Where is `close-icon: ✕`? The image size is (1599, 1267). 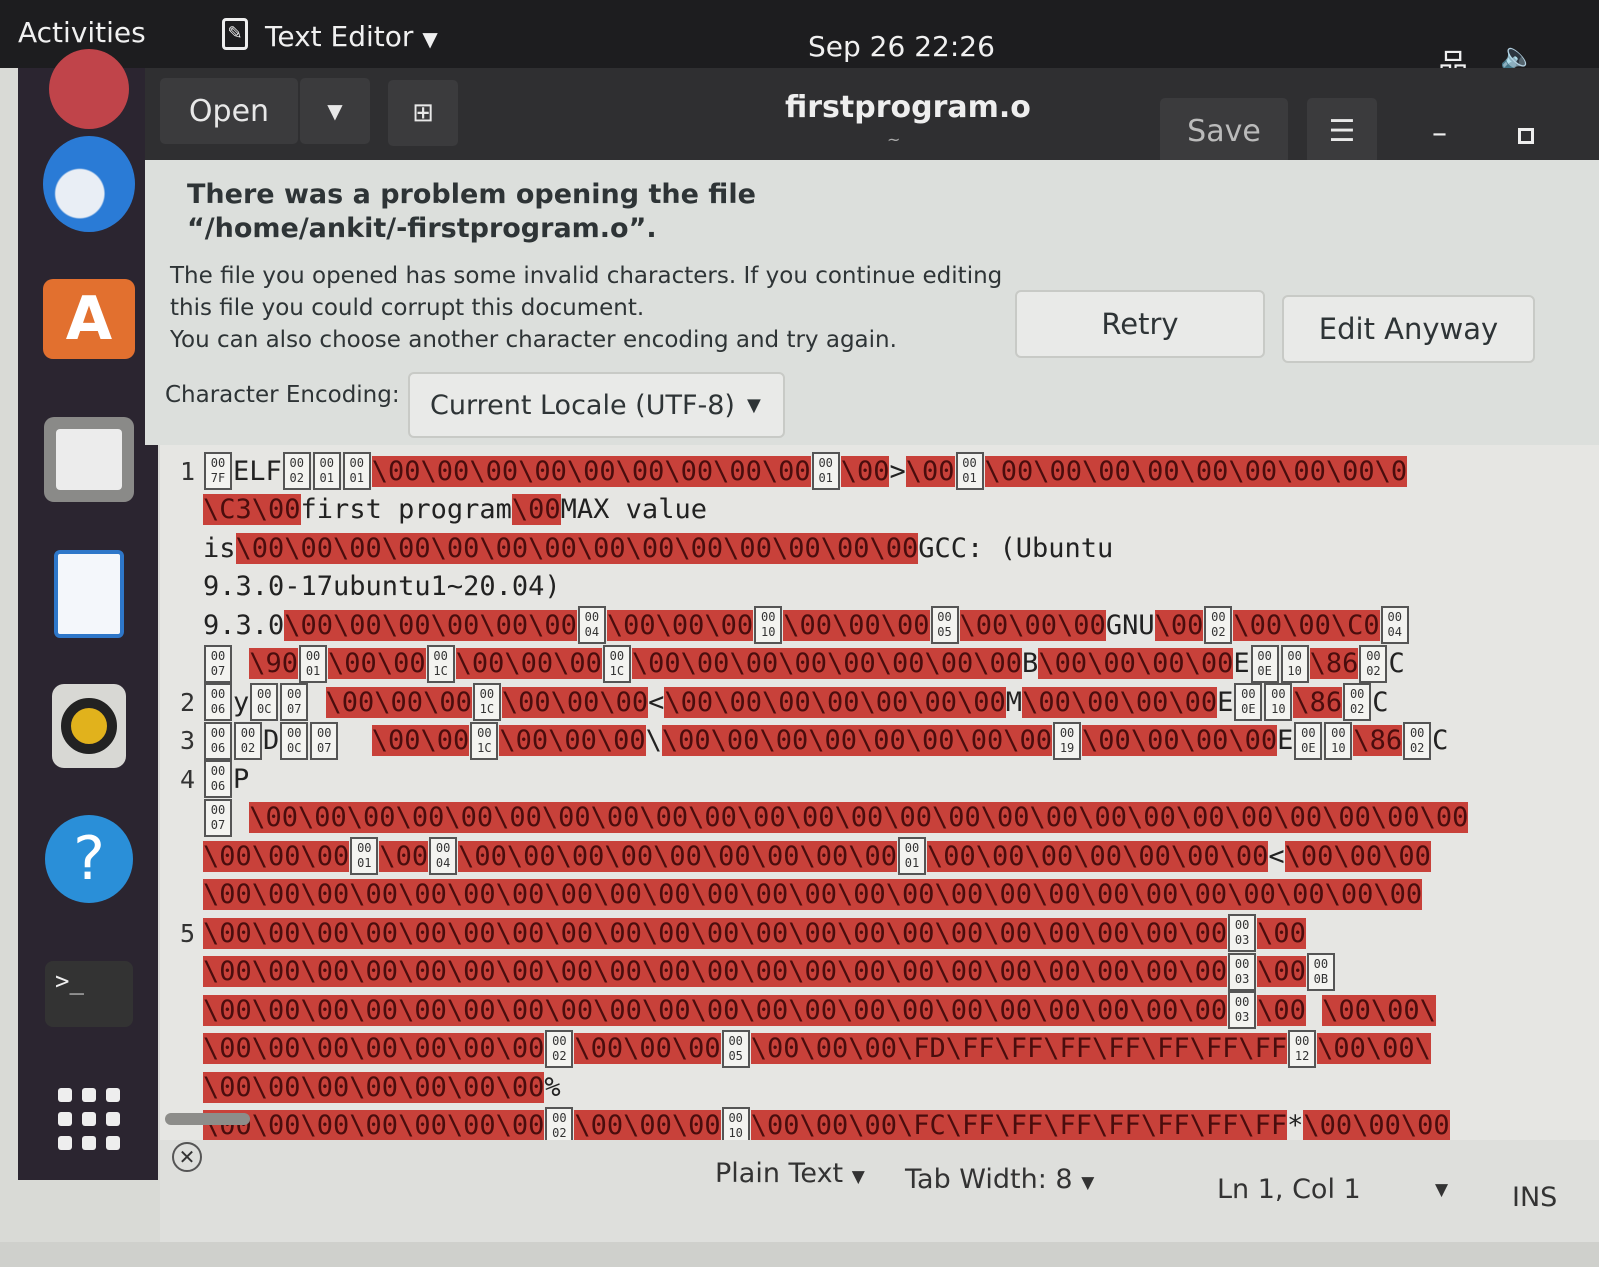
close-icon: ✕ is located at coordinates (187, 1157).